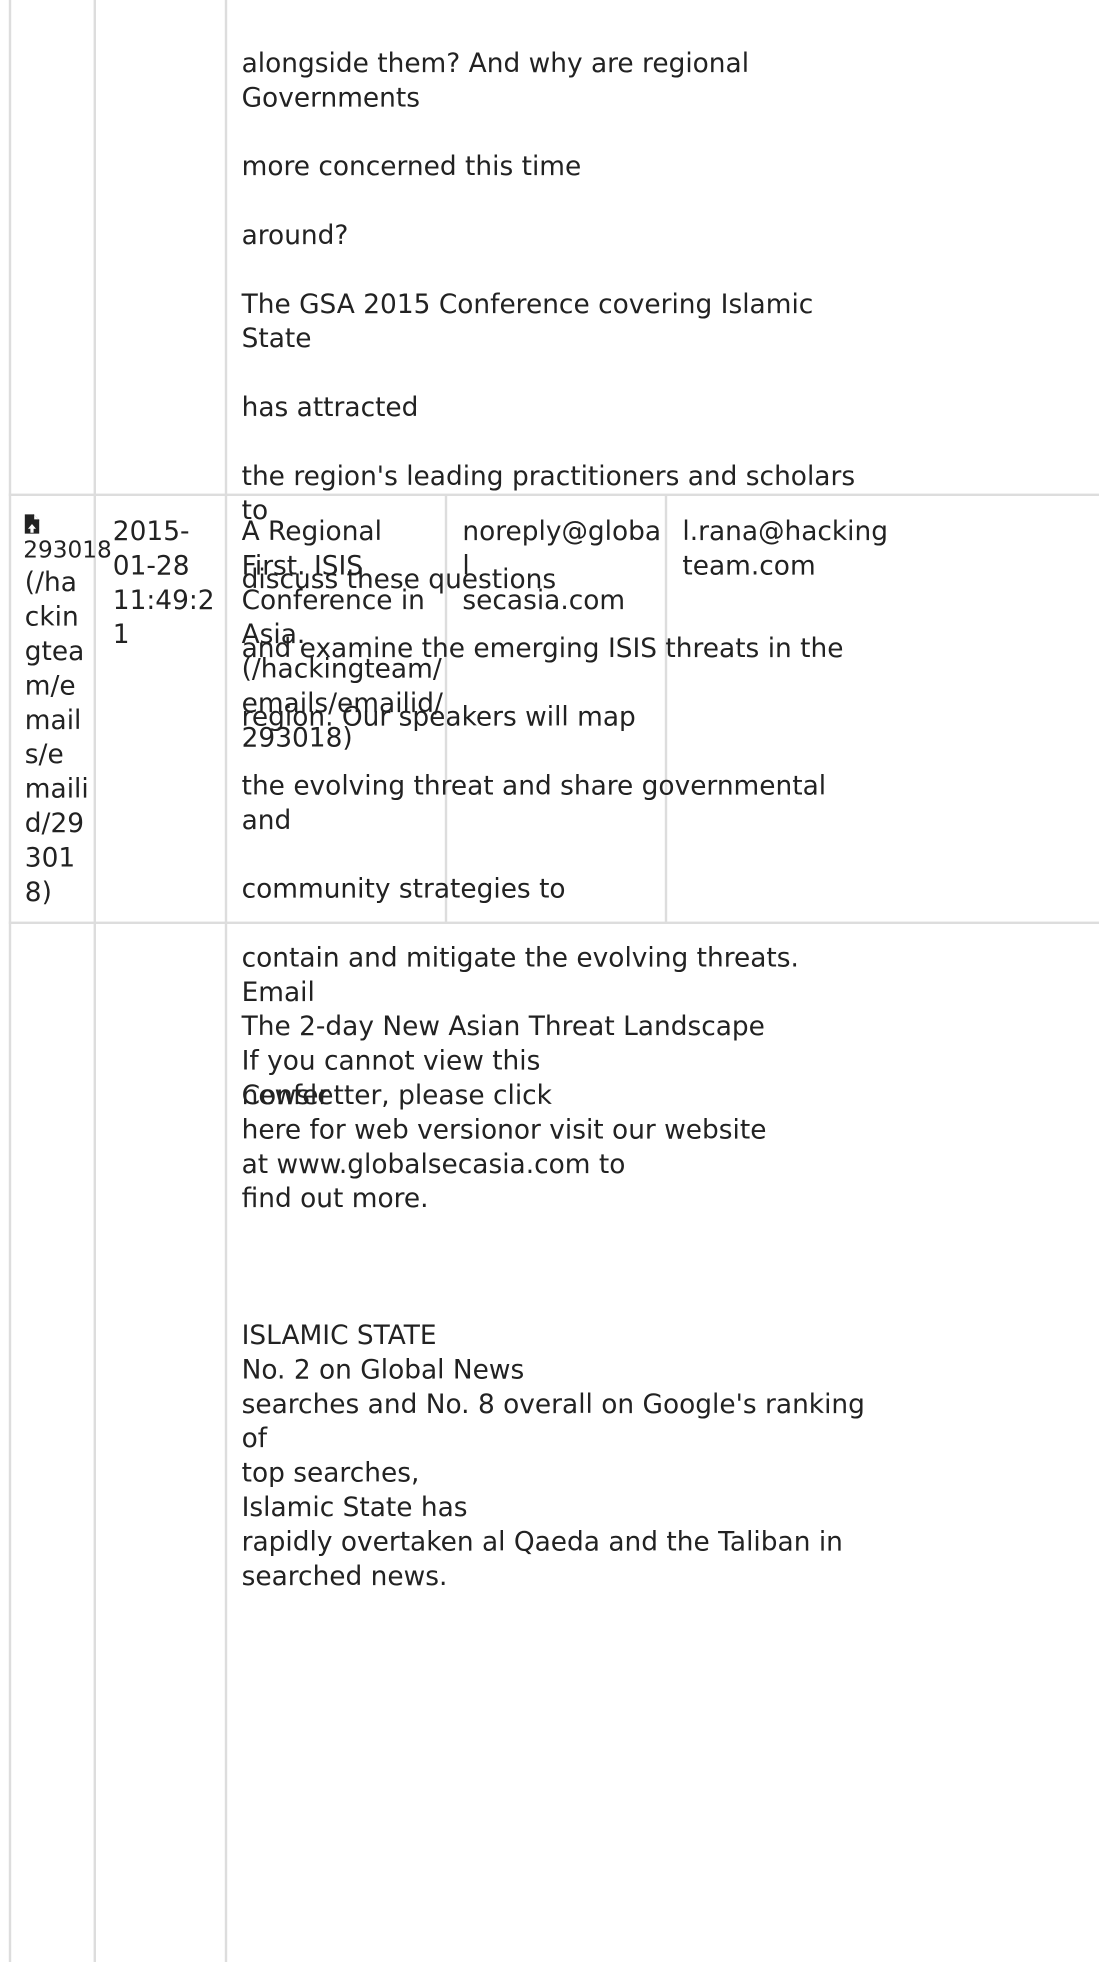 The width and height of the screenshot is (1099, 1962). I want to click on body-line: more concerned this time, so click(411, 166).